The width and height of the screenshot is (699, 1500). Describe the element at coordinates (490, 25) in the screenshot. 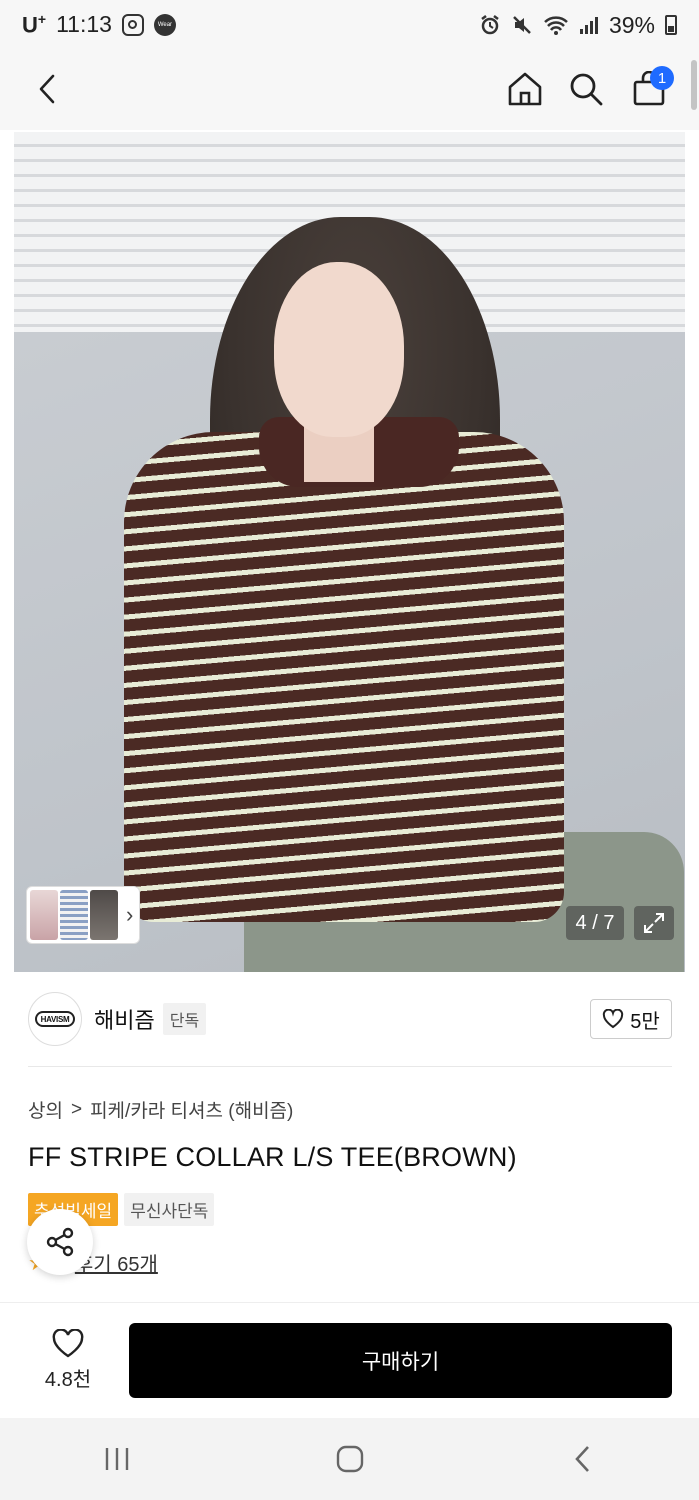

I see `alarm-icon` at that location.